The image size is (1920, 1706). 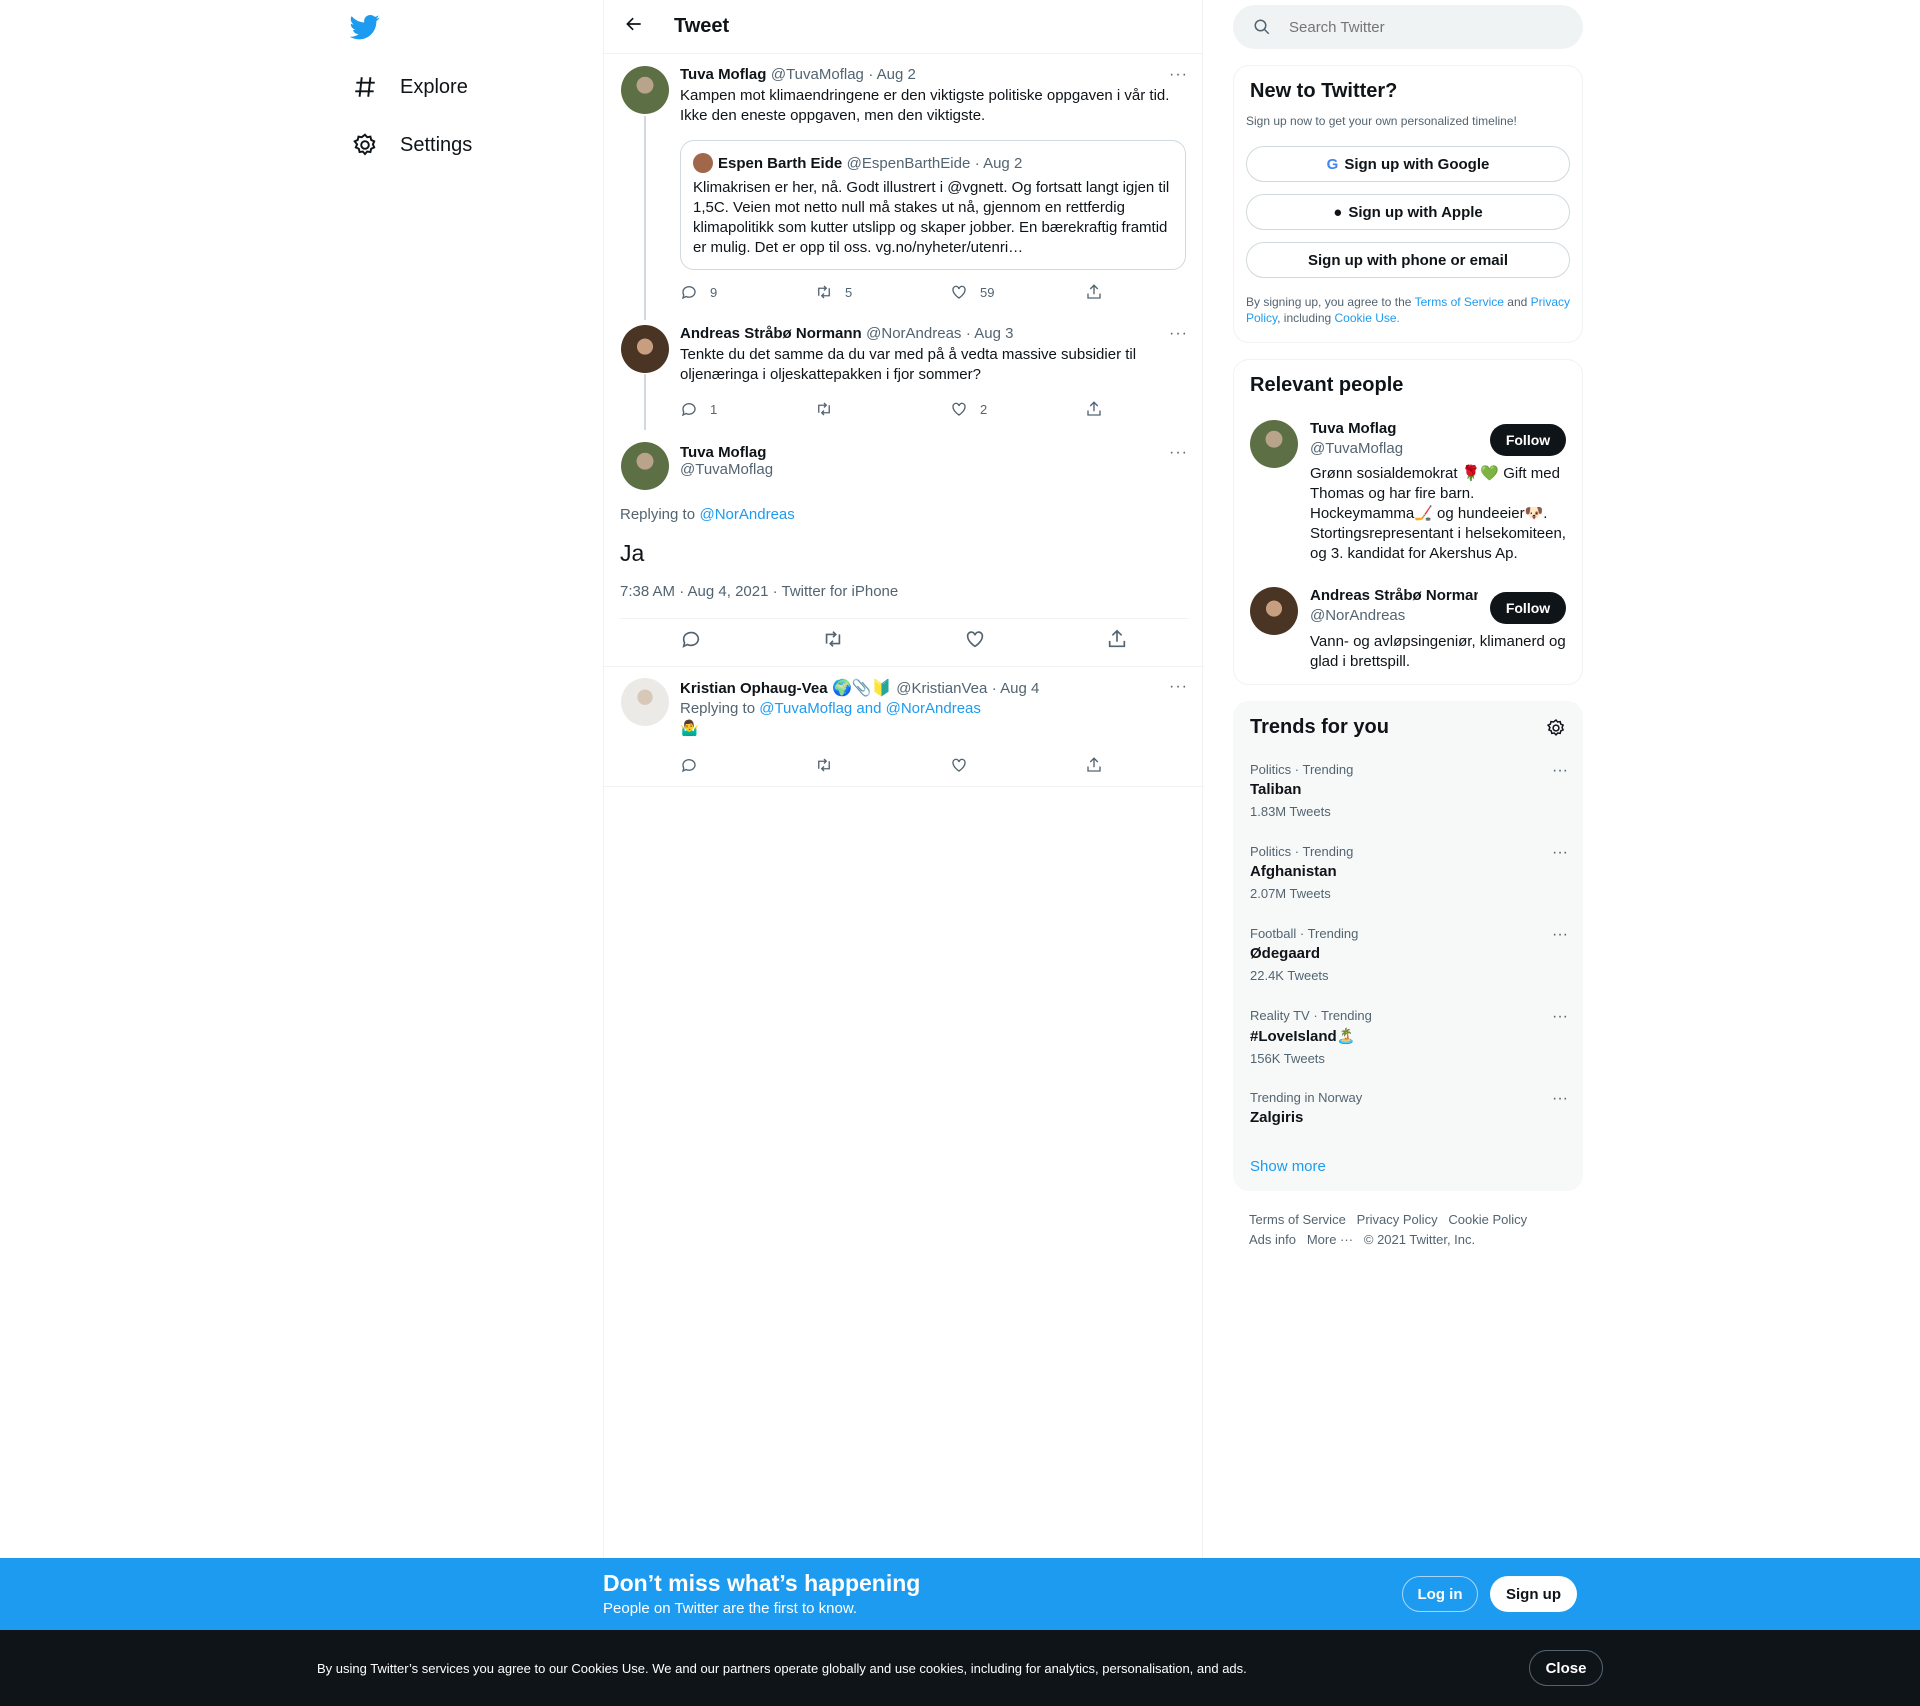 What do you see at coordinates (632, 553) in the screenshot?
I see `focused-tweet-text: Ja` at bounding box center [632, 553].